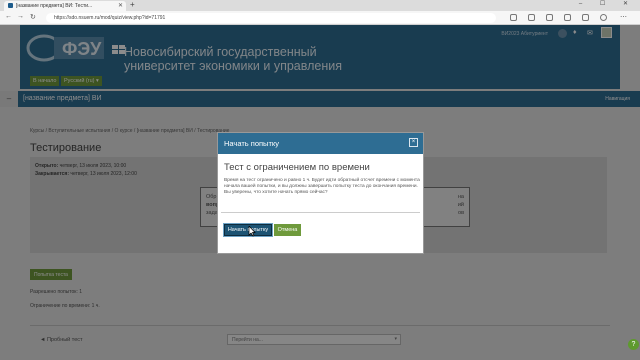 Image resolution: width=640 pixels, height=360 pixels. What do you see at coordinates (607, 3) in the screenshot?
I see `window-controls: – ☐ ✕` at bounding box center [607, 3].